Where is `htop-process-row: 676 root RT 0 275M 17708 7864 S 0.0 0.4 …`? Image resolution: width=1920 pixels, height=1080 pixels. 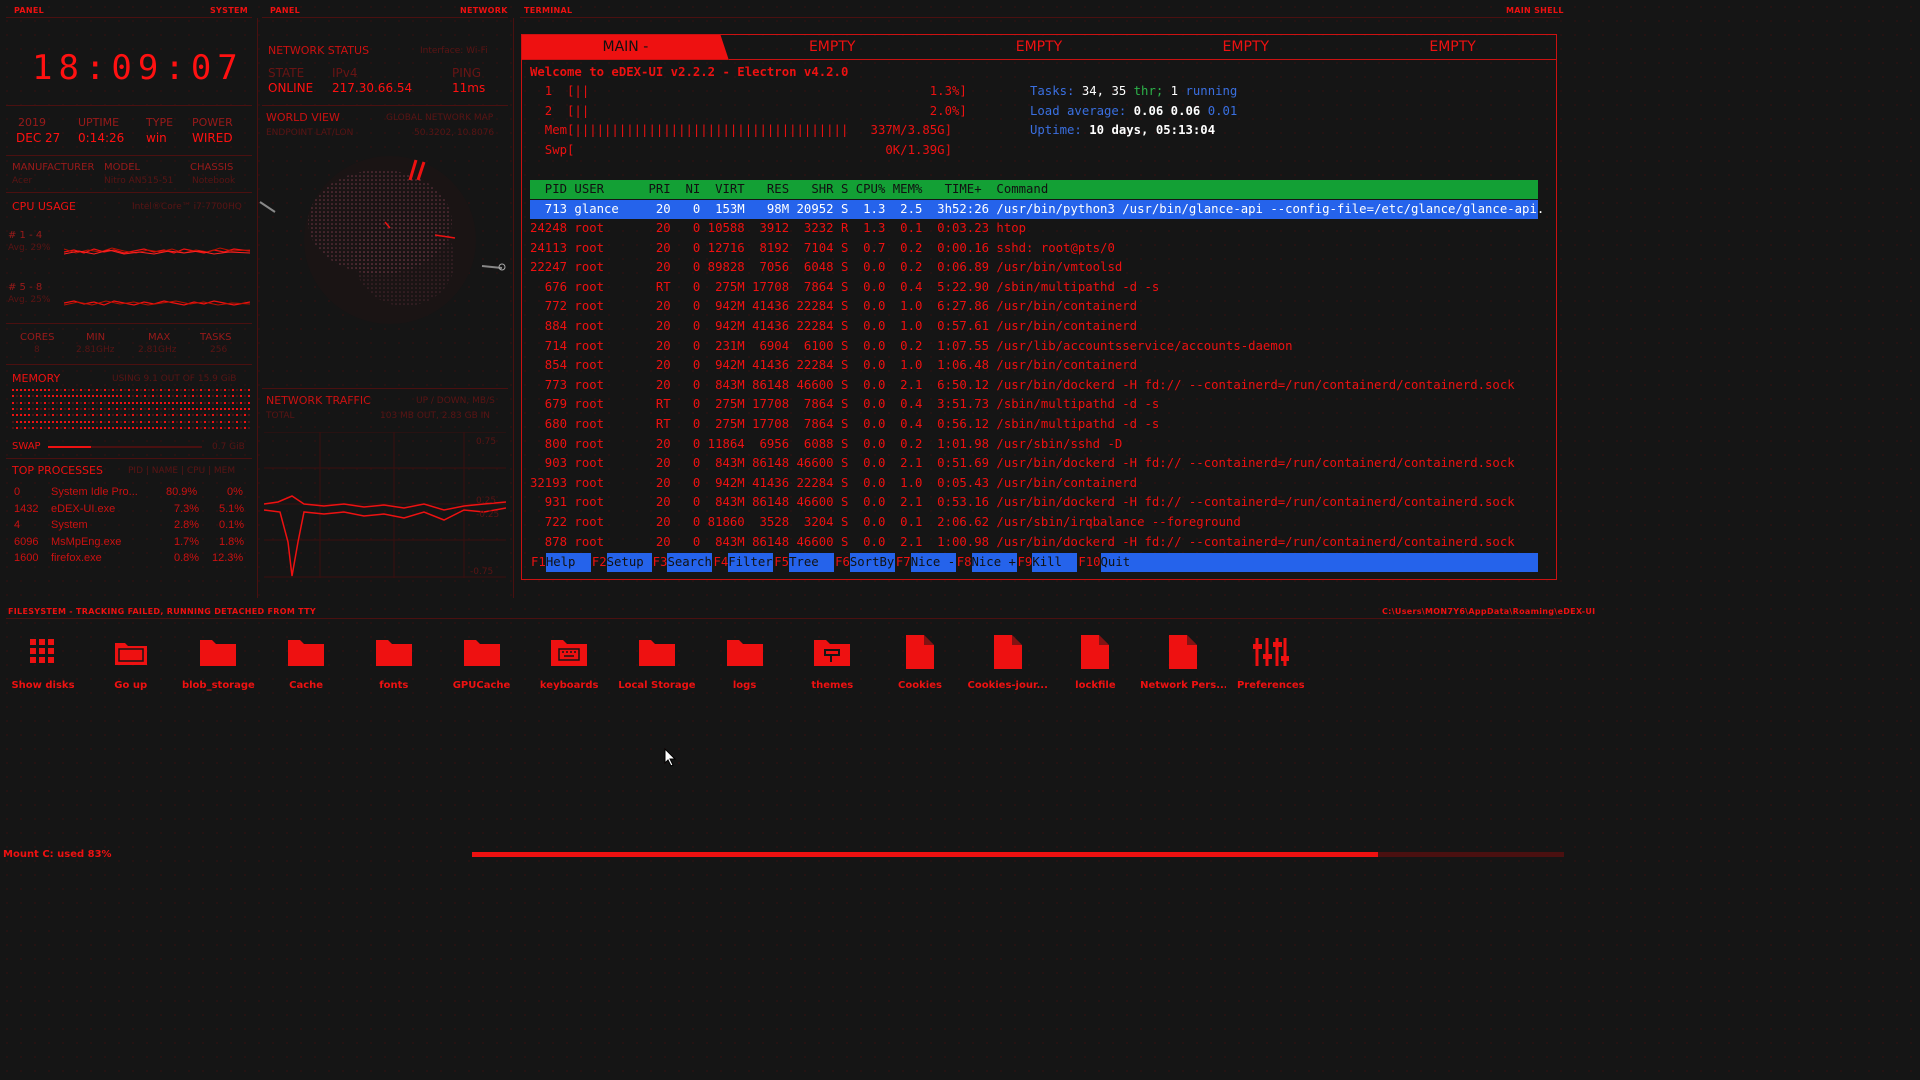
htop-process-row: 676 root RT 0 275M 17708 7864 S 0.0 0.4 … is located at coordinates (845, 288).